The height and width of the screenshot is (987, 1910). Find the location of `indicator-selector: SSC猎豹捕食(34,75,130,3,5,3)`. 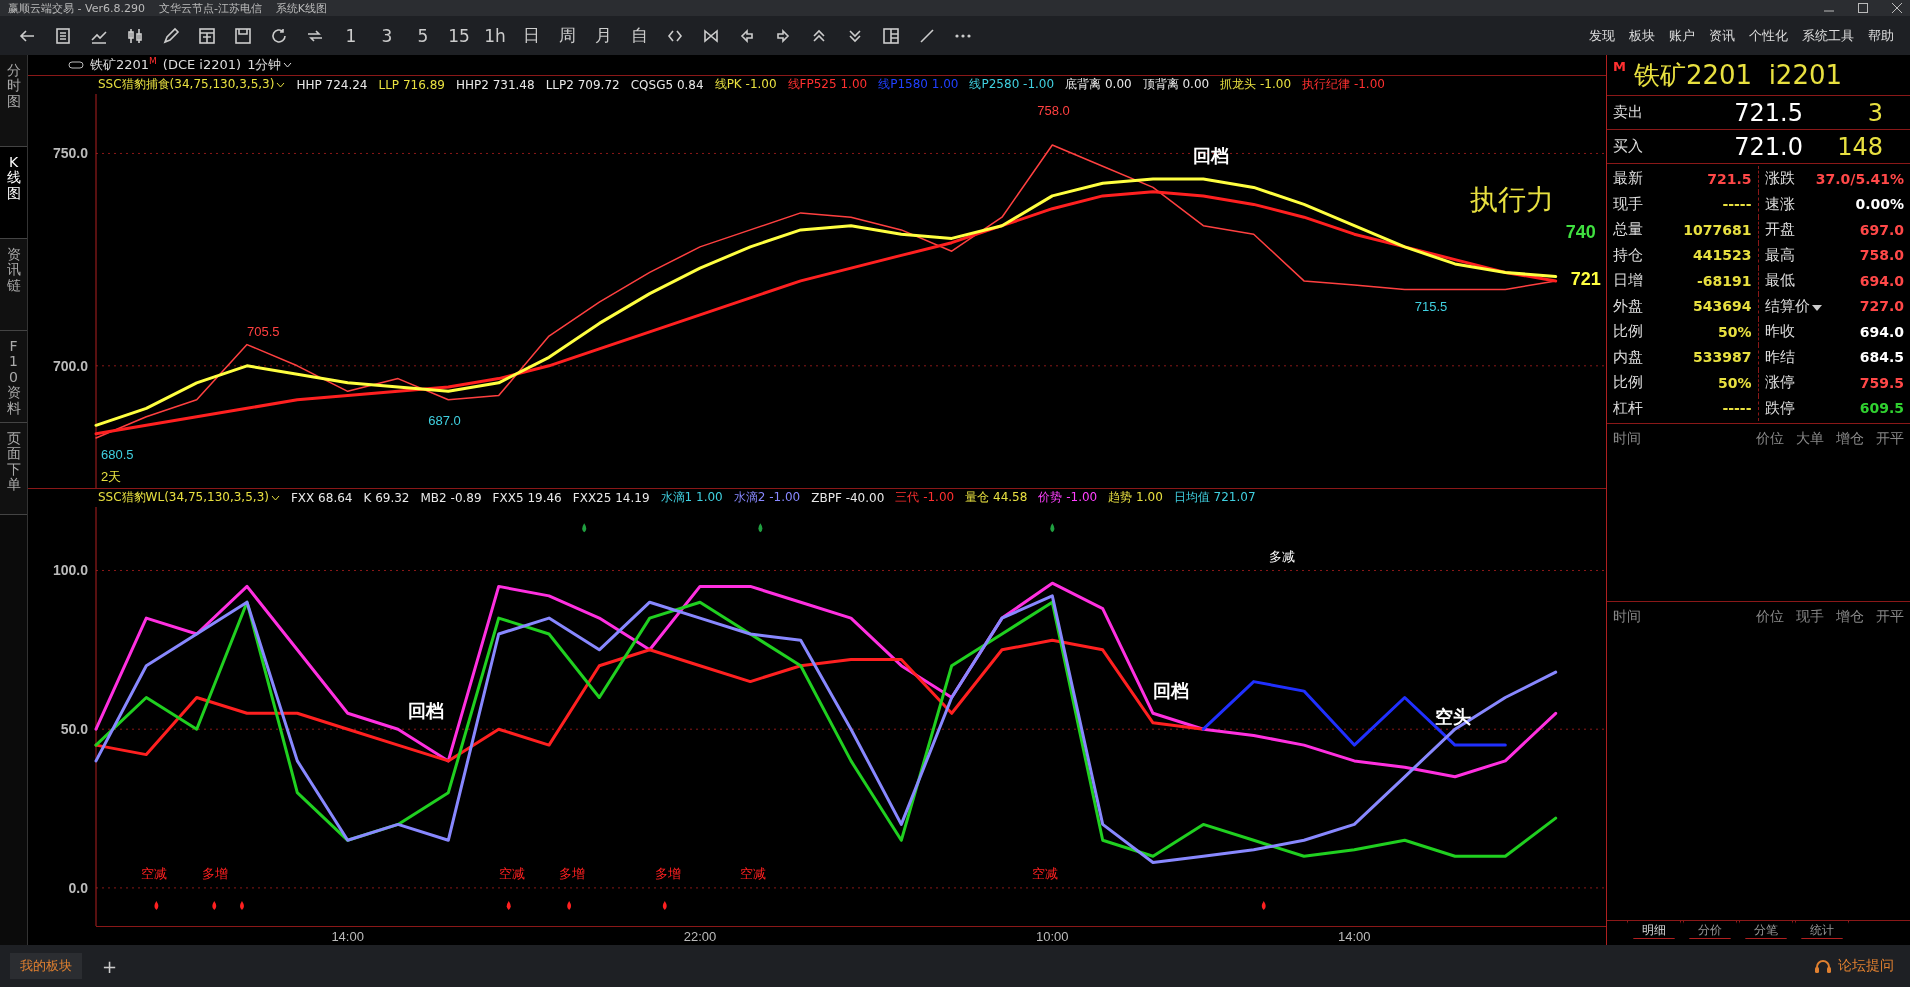

indicator-selector: SSC猎豹捕食(34,75,130,3,5,3) is located at coordinates (192, 85).